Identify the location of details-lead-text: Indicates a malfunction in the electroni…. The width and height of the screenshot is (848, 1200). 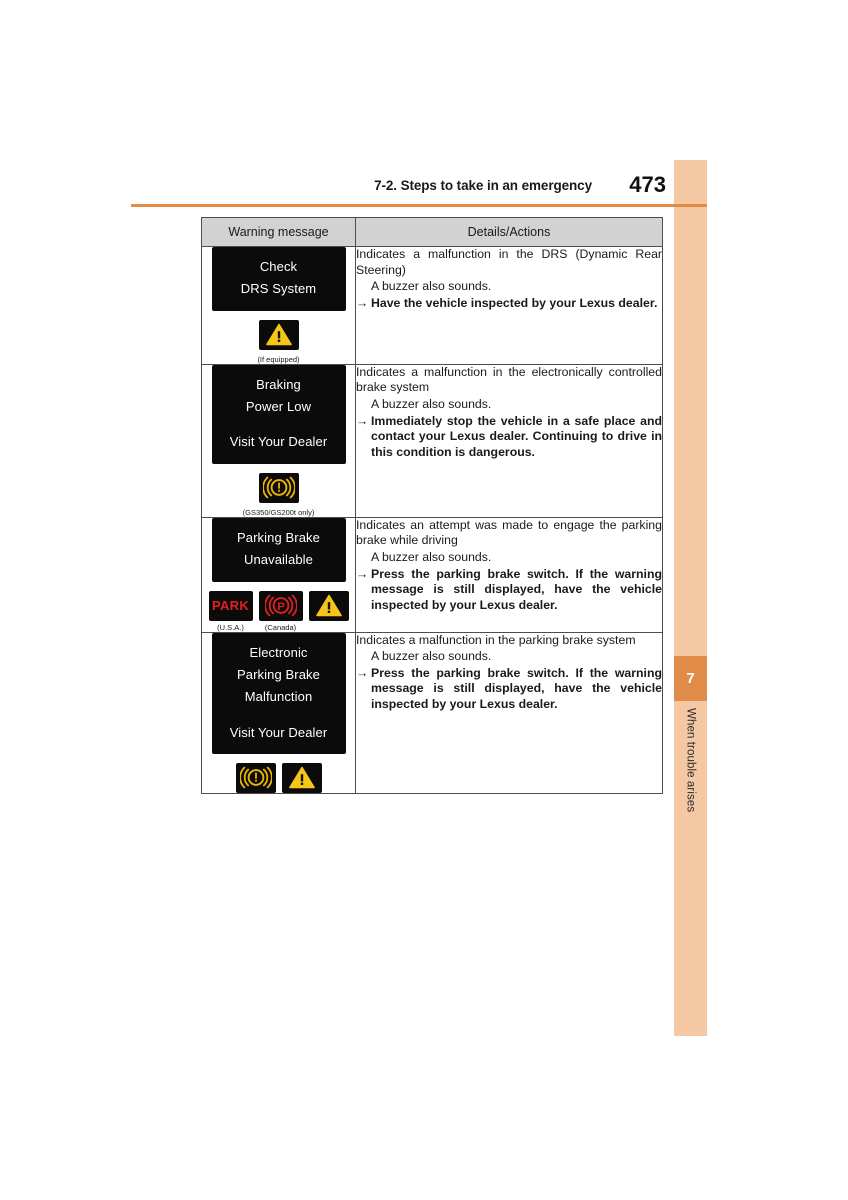
(509, 379).